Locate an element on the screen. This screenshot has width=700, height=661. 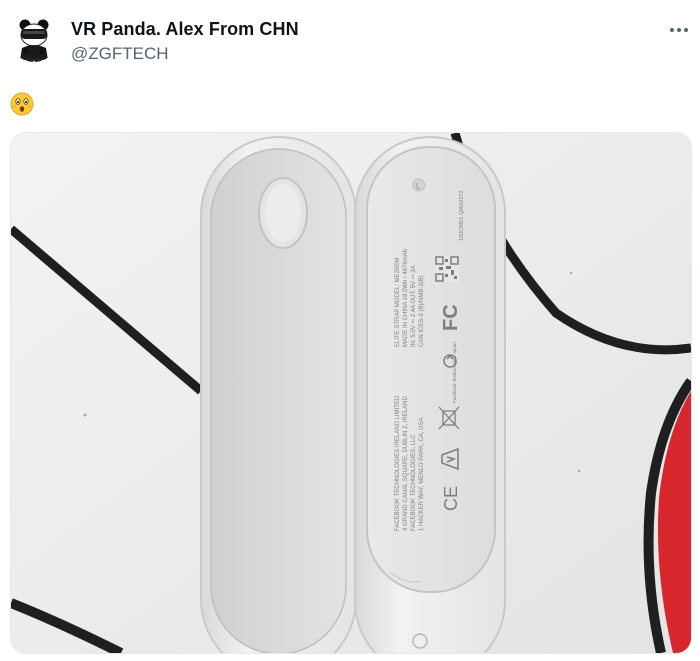
post-text-emoji is located at coordinates (22, 104).